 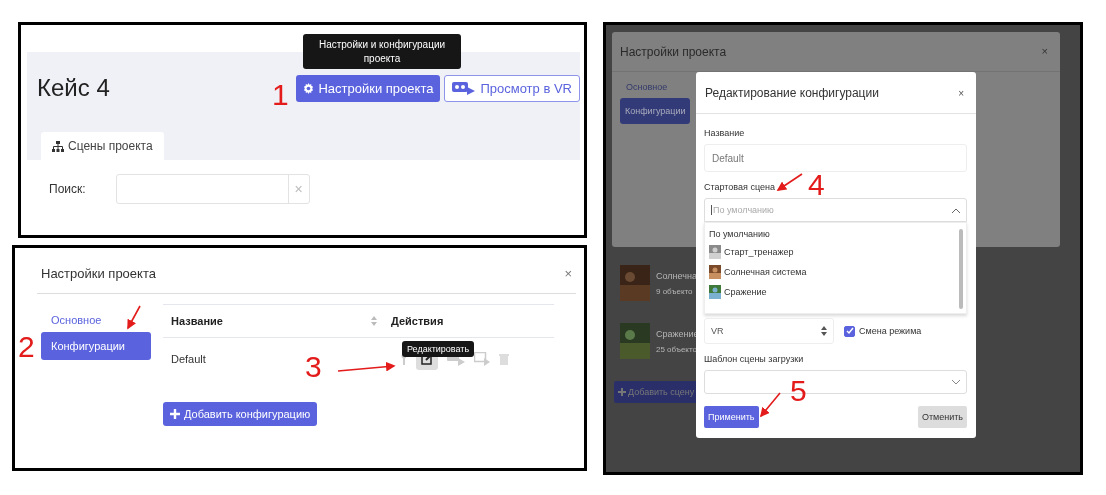 I want to click on scene-name: Сражение, so click(x=677, y=333).